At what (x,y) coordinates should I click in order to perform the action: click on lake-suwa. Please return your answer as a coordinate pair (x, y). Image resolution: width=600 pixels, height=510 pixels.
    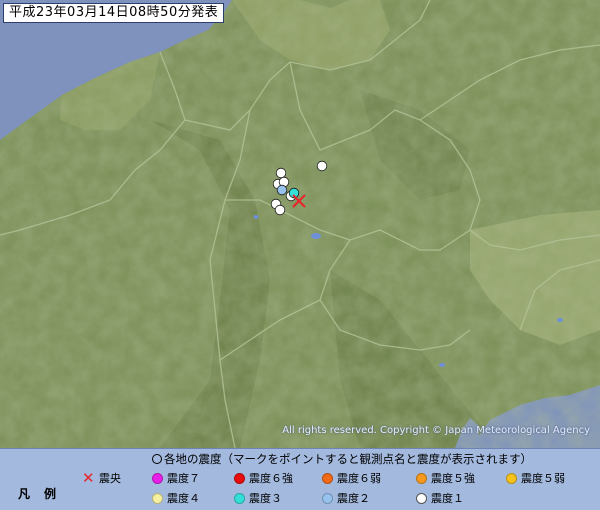
    Looking at the image, I should click on (316, 236).